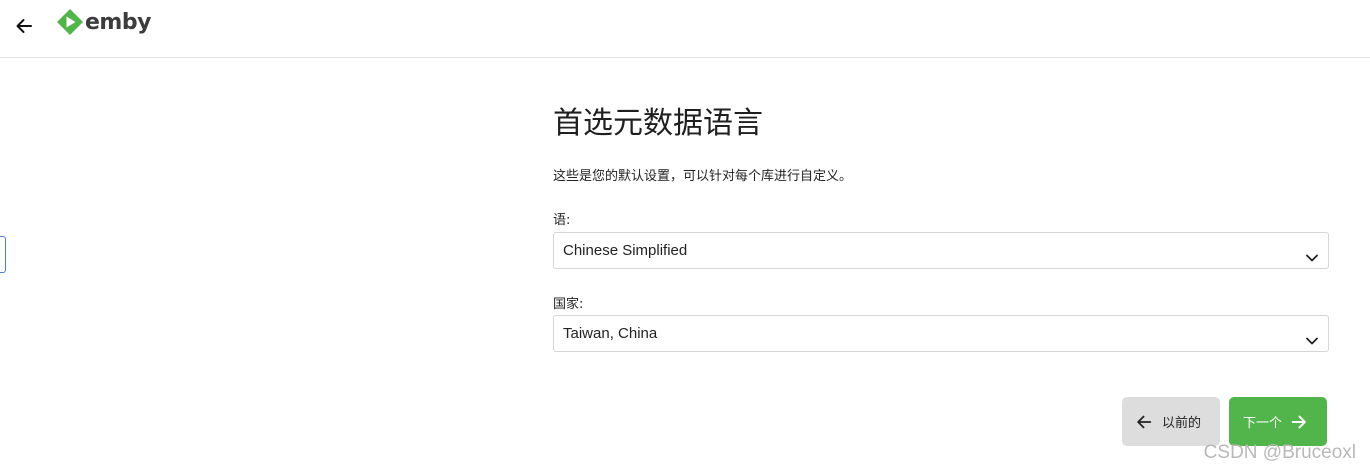 This screenshot has height=472, width=1370. I want to click on next-button-label: 下一个, so click(1263, 423).